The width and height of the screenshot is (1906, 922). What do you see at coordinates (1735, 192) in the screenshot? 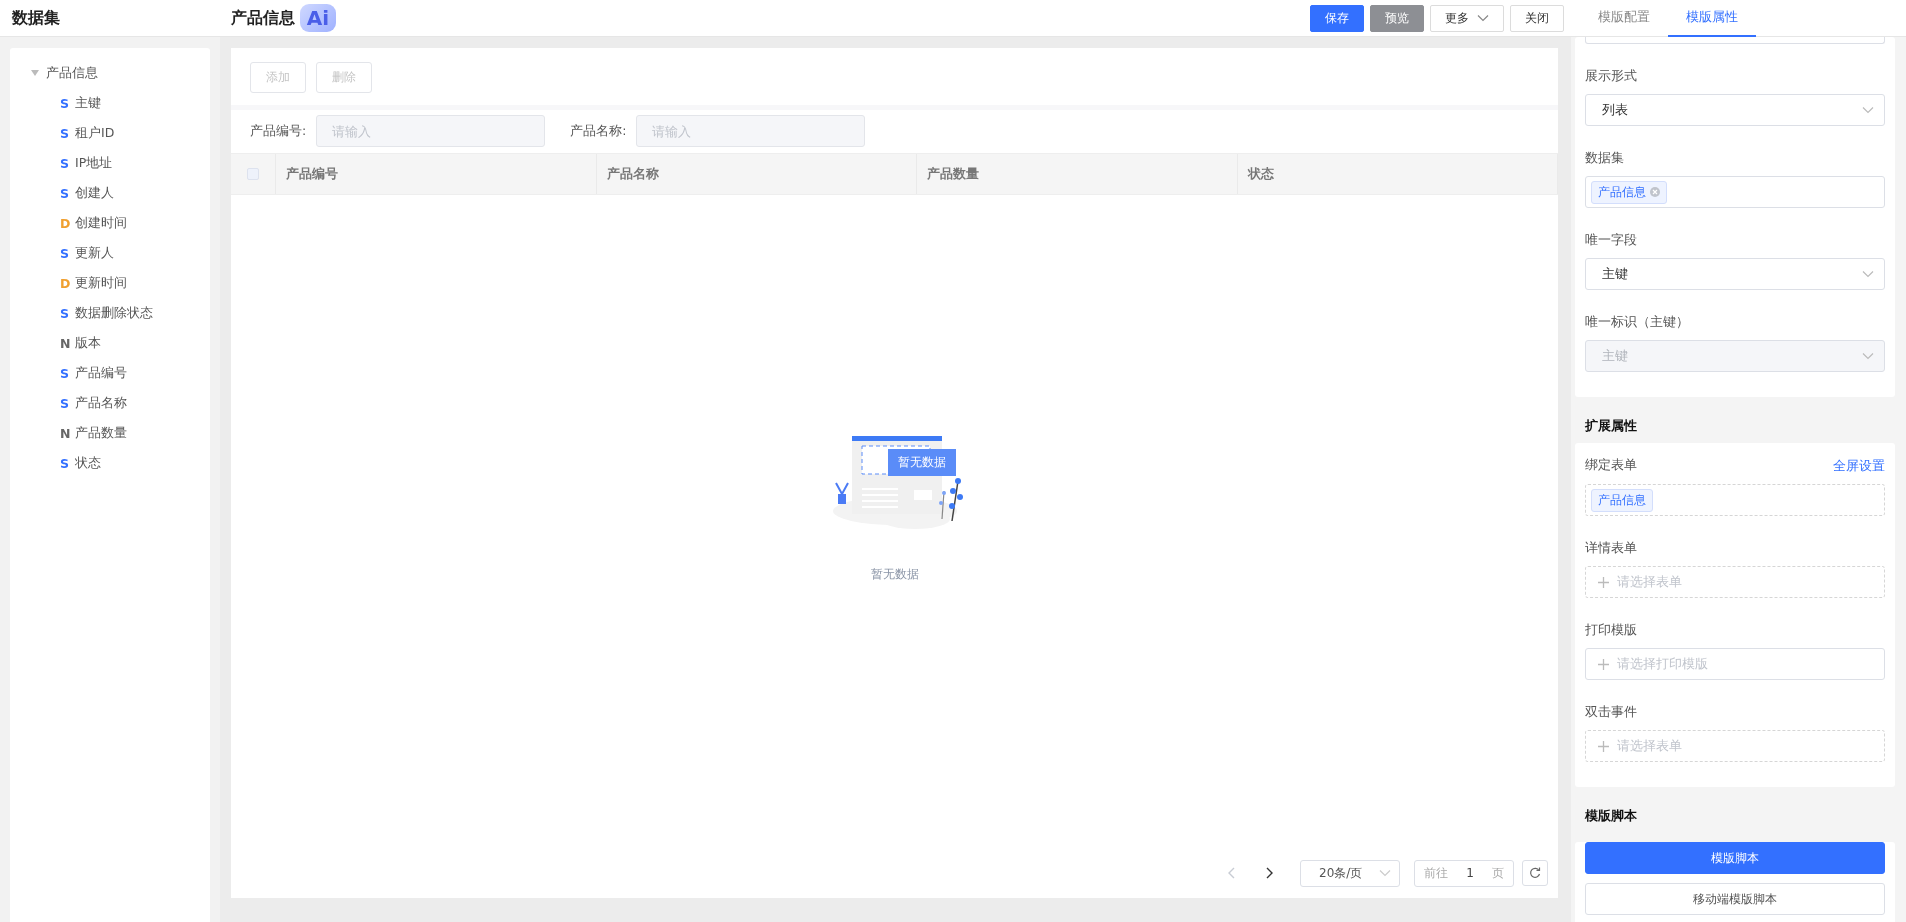
I see `tag-select-field: 产品信息` at bounding box center [1735, 192].